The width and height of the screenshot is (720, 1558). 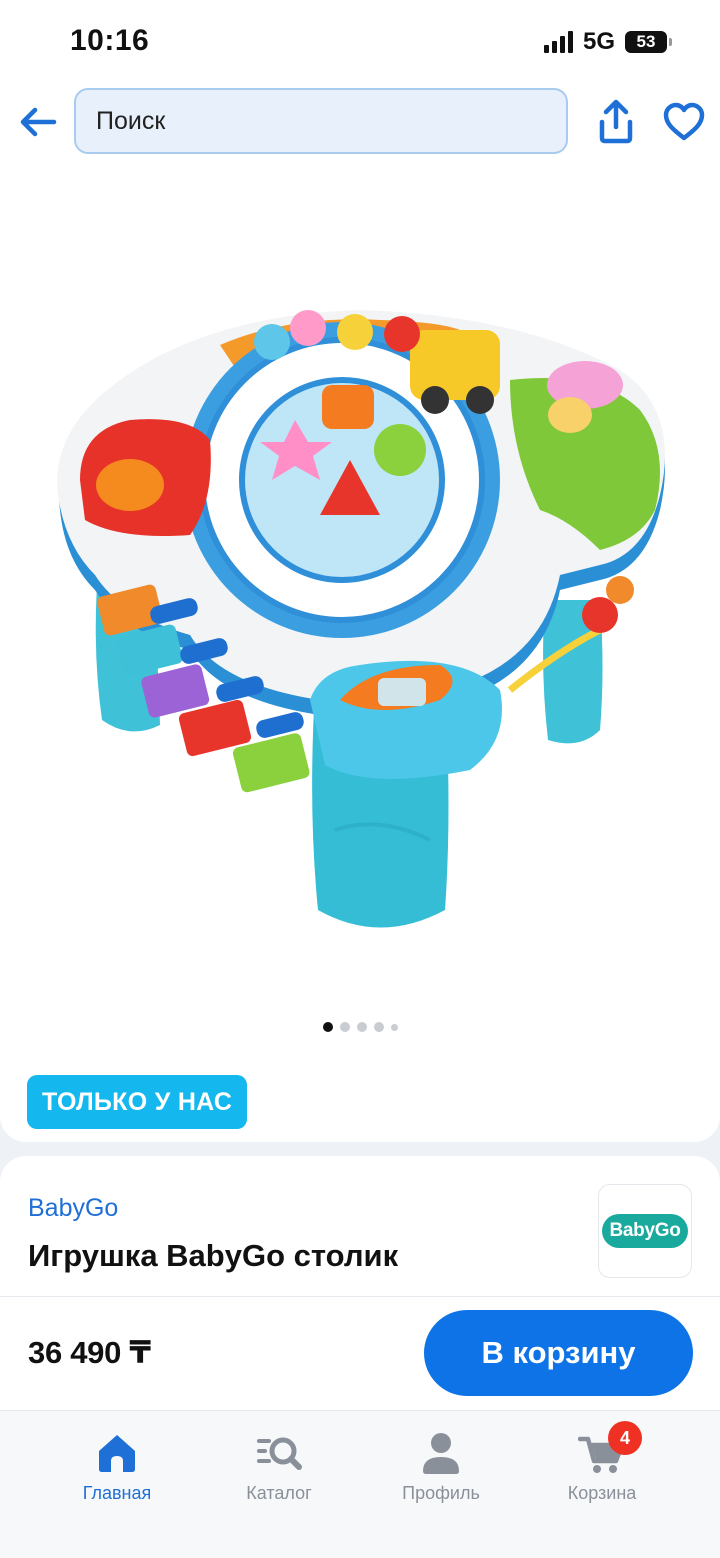 I want to click on share-icon, so click(x=616, y=121).